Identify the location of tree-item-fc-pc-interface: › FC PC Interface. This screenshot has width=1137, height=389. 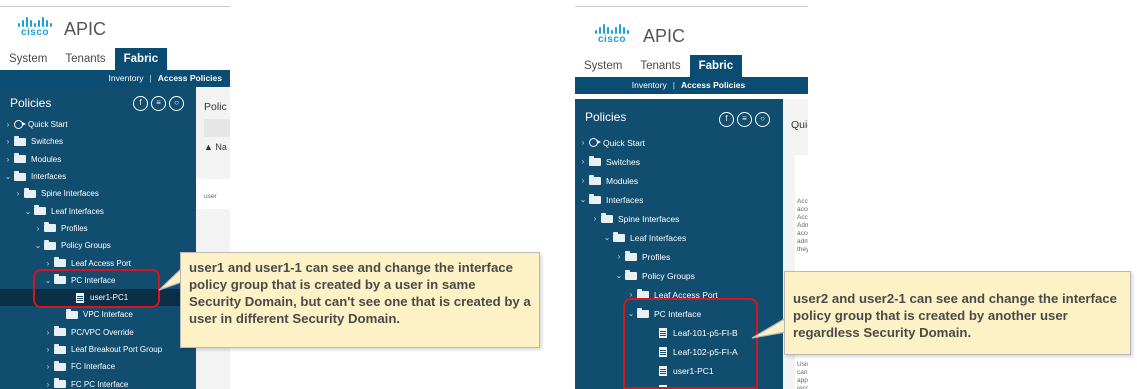
(98, 382).